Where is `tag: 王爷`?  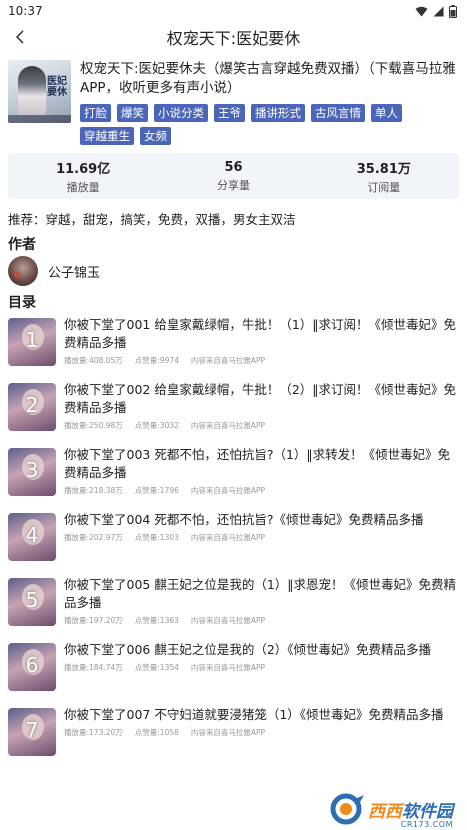 tag: 王爷 is located at coordinates (229, 113).